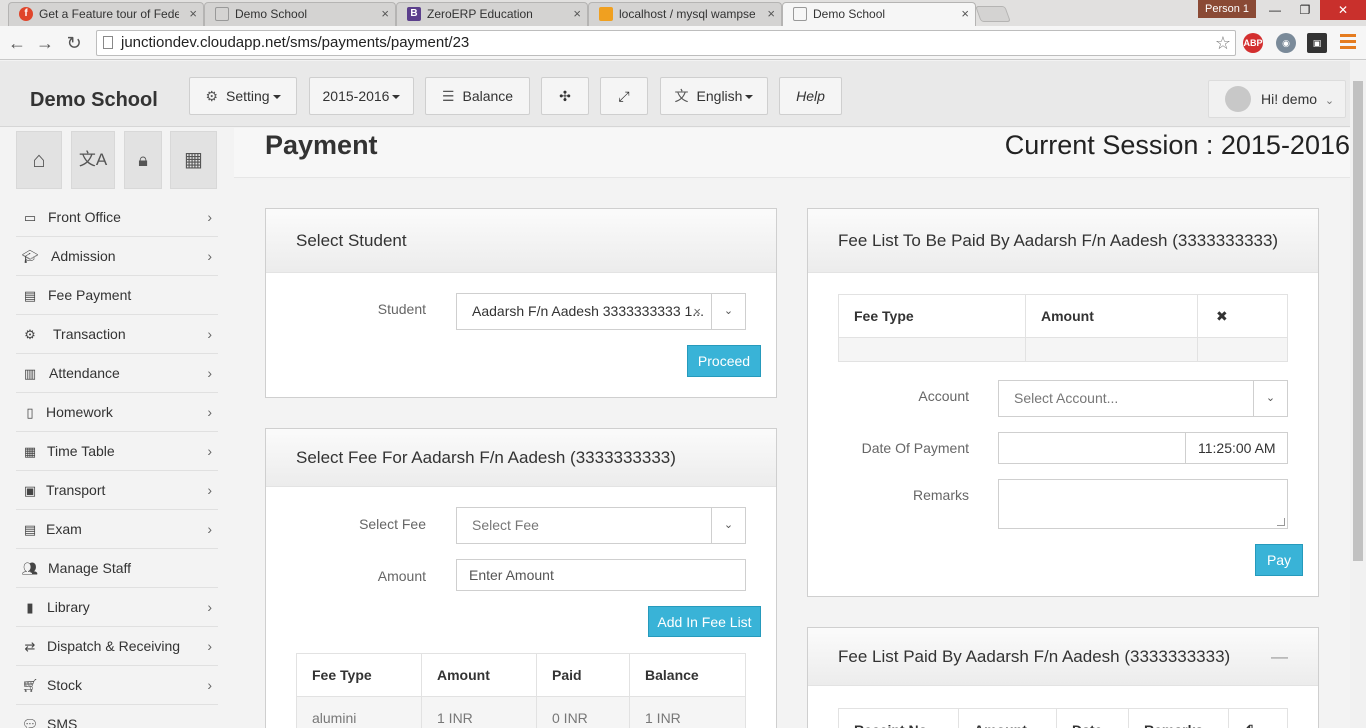  What do you see at coordinates (624, 96) in the screenshot?
I see `fullscreen-button: ⤢` at bounding box center [624, 96].